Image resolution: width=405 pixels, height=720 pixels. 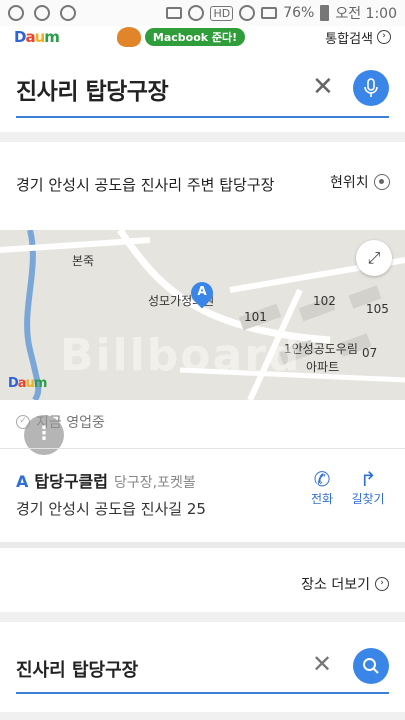 I want to click on expand-icon: ⤢, so click(x=374, y=257).